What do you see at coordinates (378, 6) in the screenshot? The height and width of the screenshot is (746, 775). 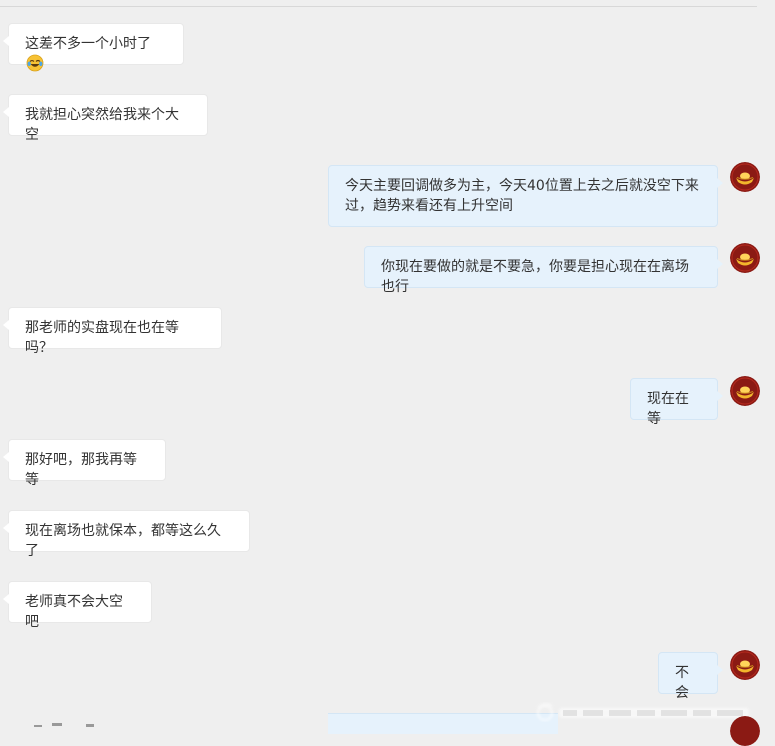 I see `top-divider` at bounding box center [378, 6].